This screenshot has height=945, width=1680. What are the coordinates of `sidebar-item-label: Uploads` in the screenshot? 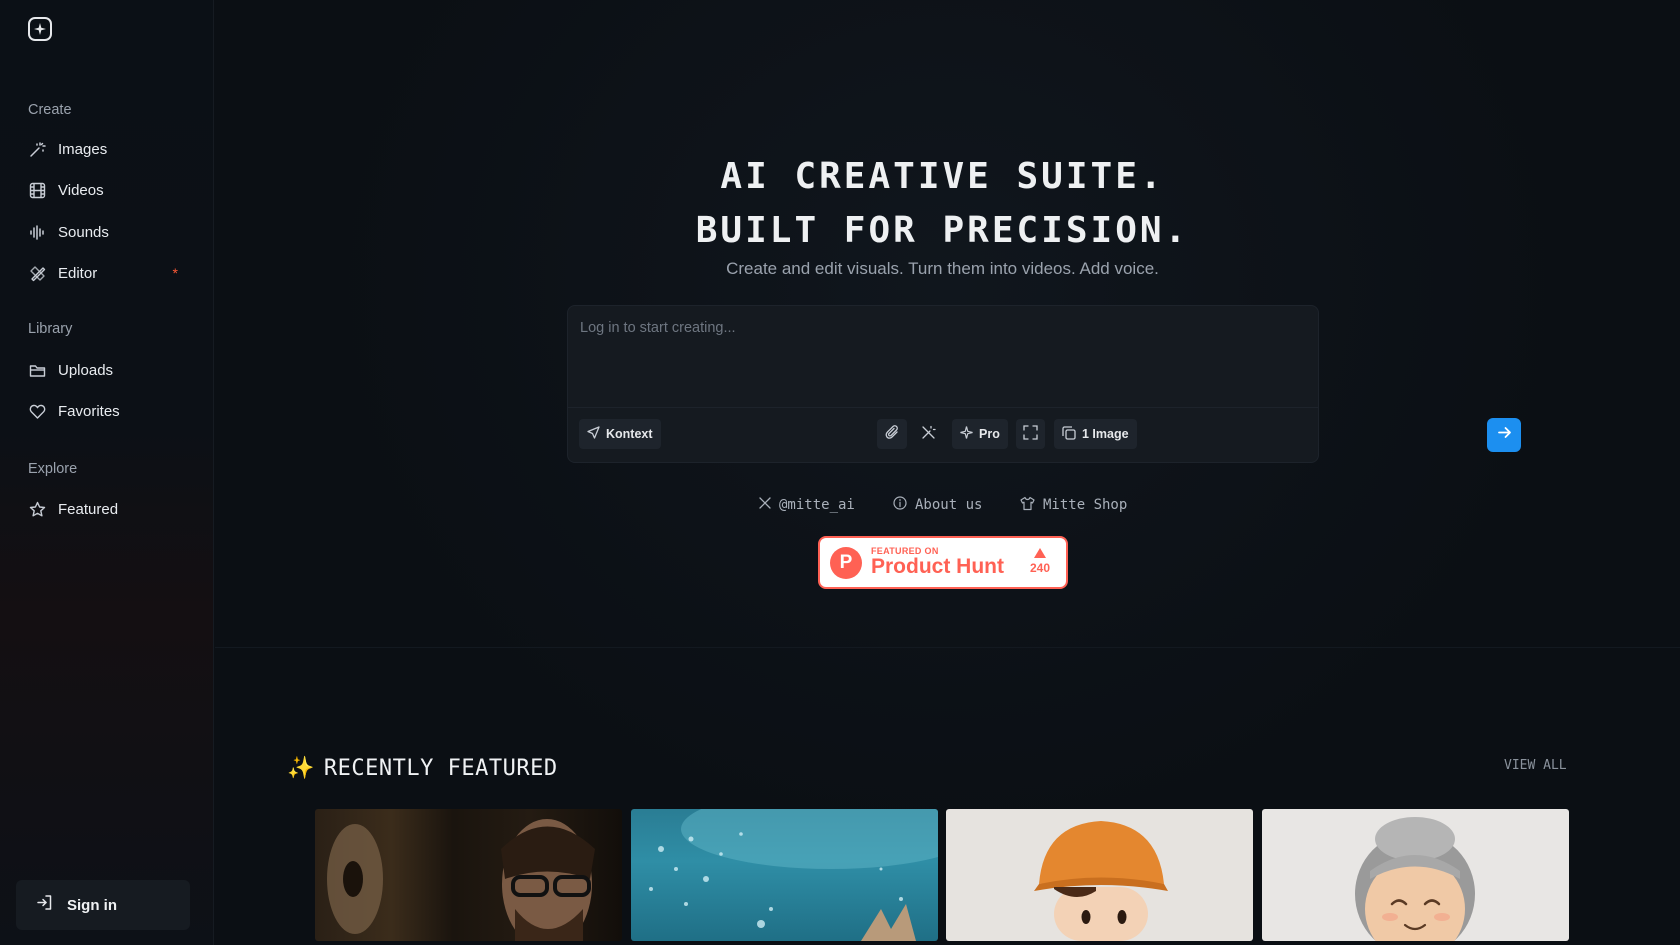 It's located at (86, 370).